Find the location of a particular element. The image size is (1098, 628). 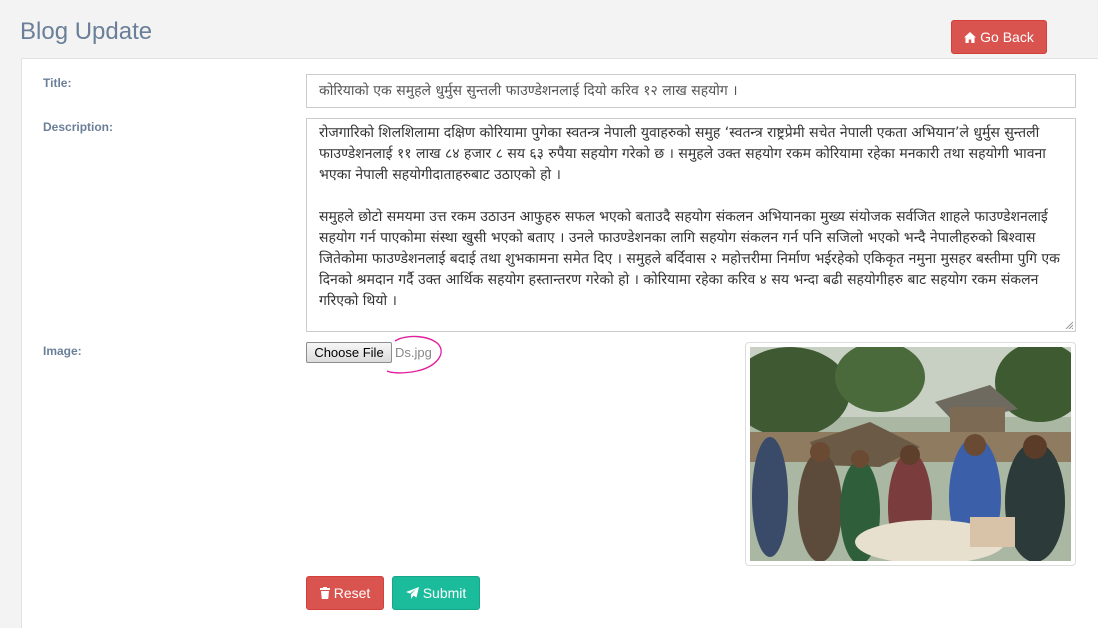

resize-grip-icon is located at coordinates (1069, 325).